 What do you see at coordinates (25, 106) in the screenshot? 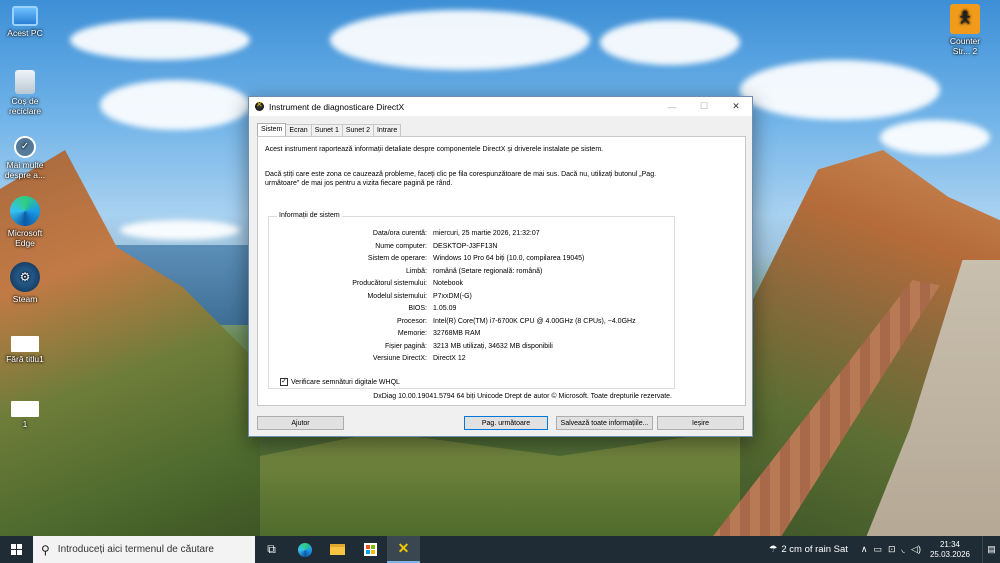
I see `desktop-icon-label: Coș de reciclare` at bounding box center [25, 106].